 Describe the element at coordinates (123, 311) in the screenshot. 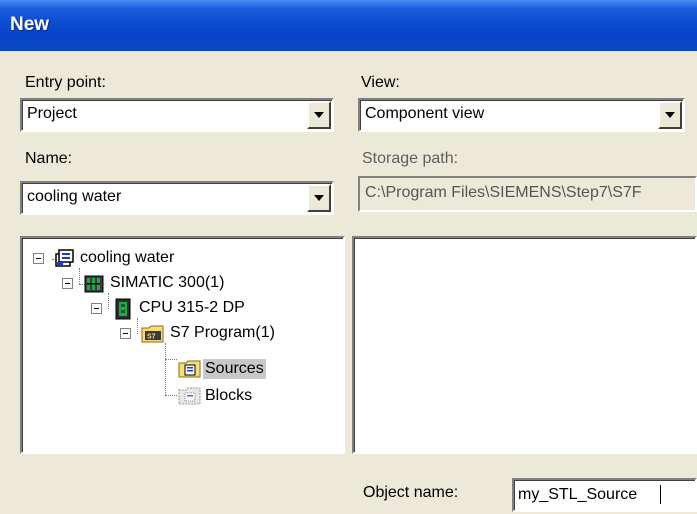

I see `cpu-icon` at that location.